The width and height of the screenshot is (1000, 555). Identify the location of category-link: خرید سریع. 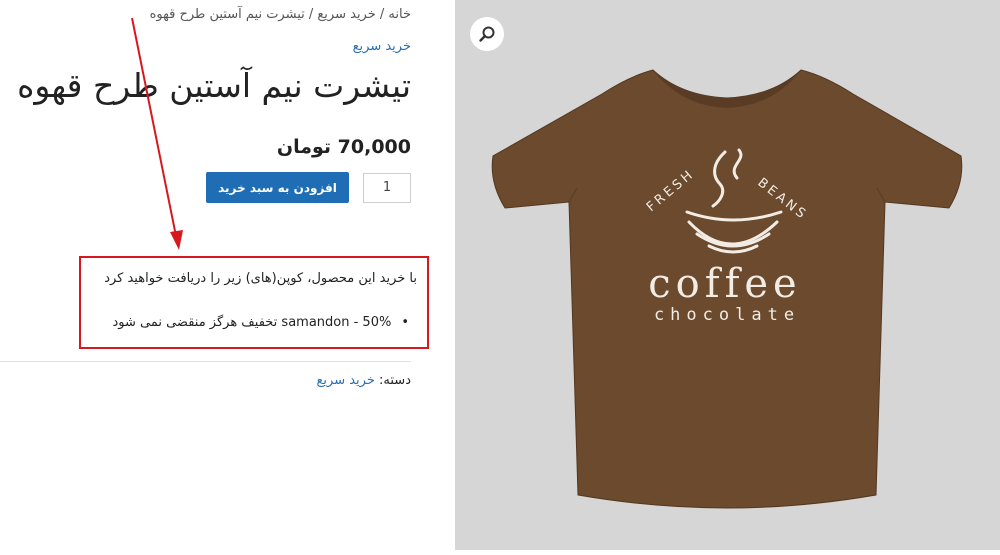
(382, 46).